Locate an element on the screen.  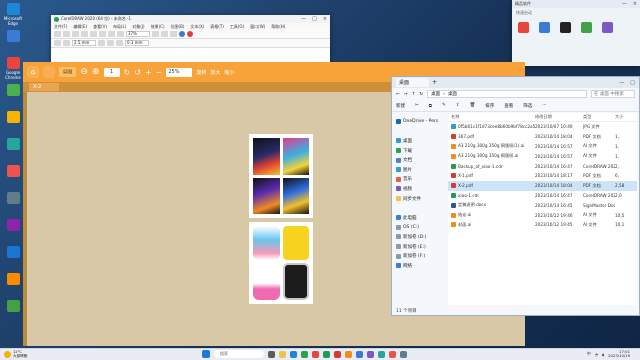
zoom-out-icon: − is located at coordinates (159, 72).